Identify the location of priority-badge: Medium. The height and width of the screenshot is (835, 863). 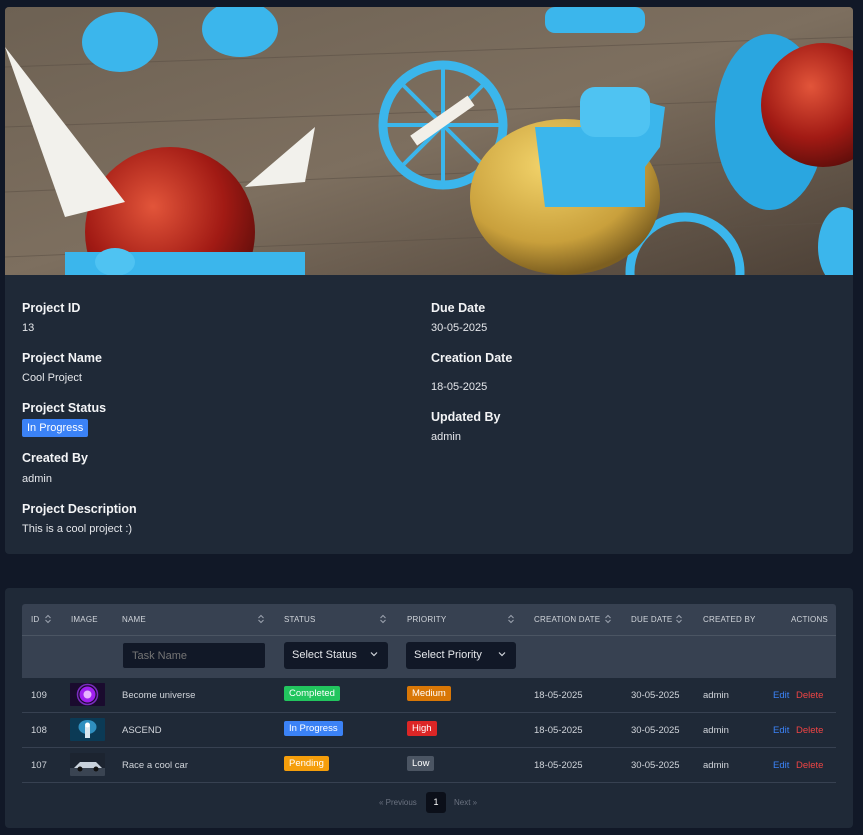
(429, 693).